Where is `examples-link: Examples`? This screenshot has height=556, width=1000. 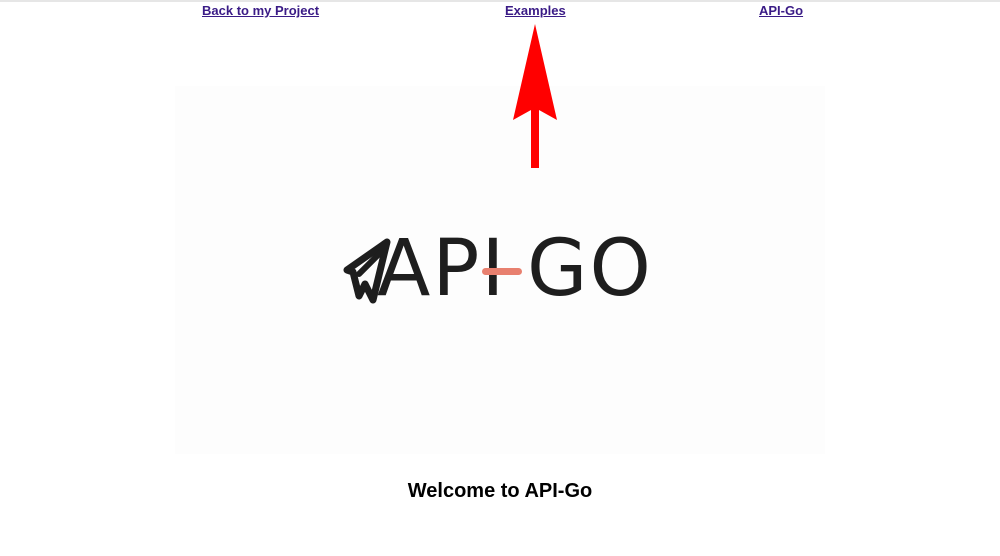
examples-link: Examples is located at coordinates (535, 10).